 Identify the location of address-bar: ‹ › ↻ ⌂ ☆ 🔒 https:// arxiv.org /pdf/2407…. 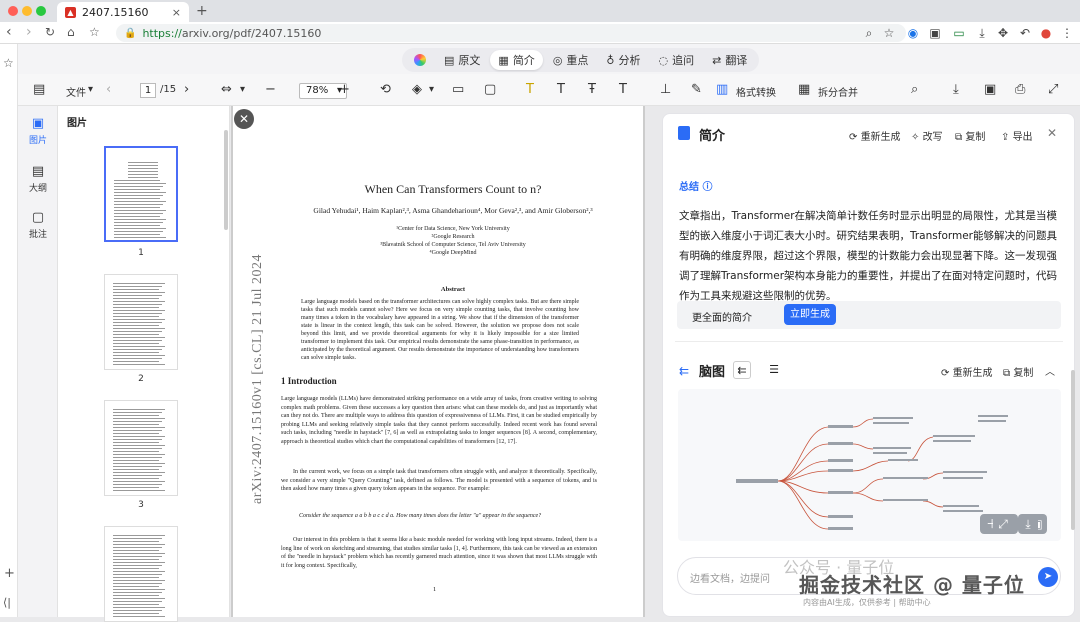
(540, 33).